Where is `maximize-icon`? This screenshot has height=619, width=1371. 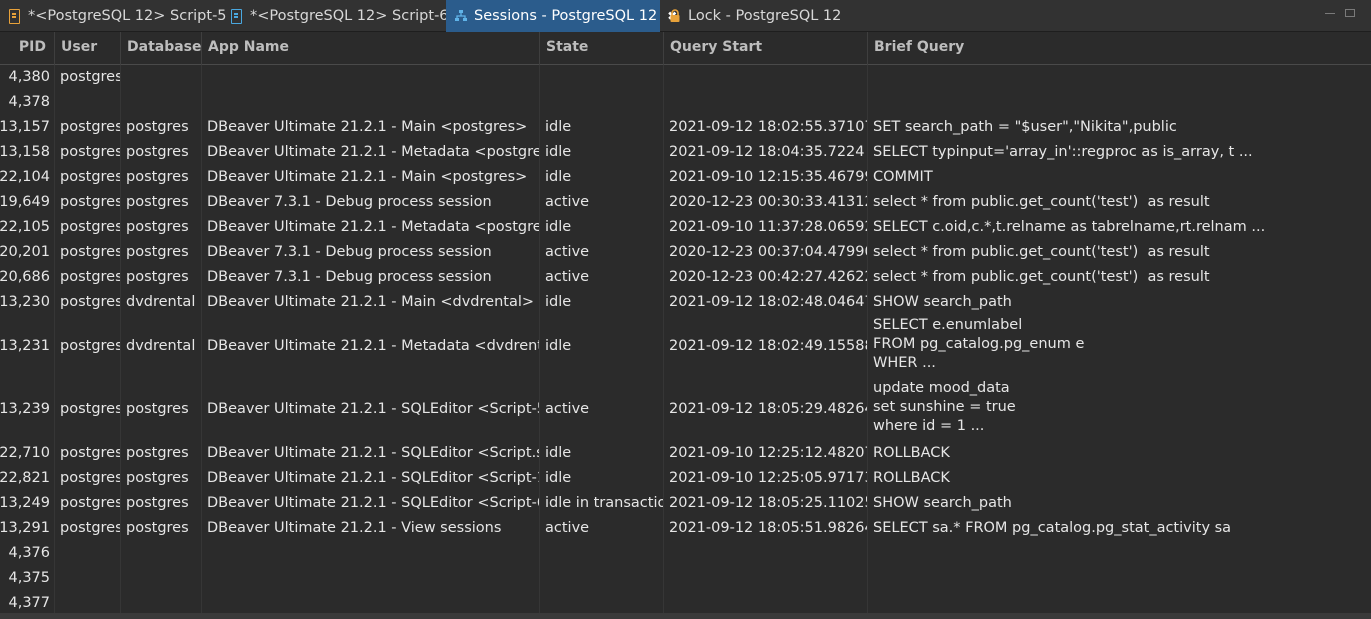 maximize-icon is located at coordinates (1350, 13).